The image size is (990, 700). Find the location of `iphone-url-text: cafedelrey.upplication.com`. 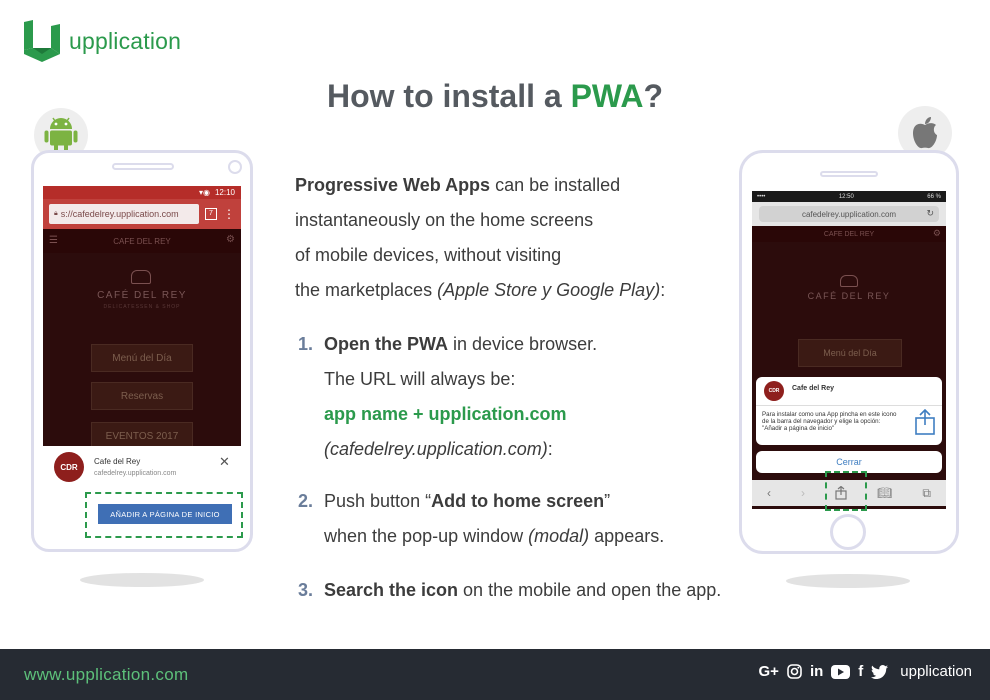

iphone-url-text: cafedelrey.upplication.com is located at coordinates (849, 214).